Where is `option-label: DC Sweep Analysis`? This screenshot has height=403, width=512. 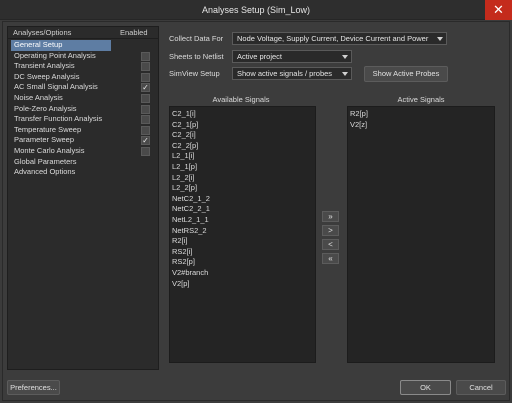
option-label: DC Sweep Analysis is located at coordinates (47, 76).